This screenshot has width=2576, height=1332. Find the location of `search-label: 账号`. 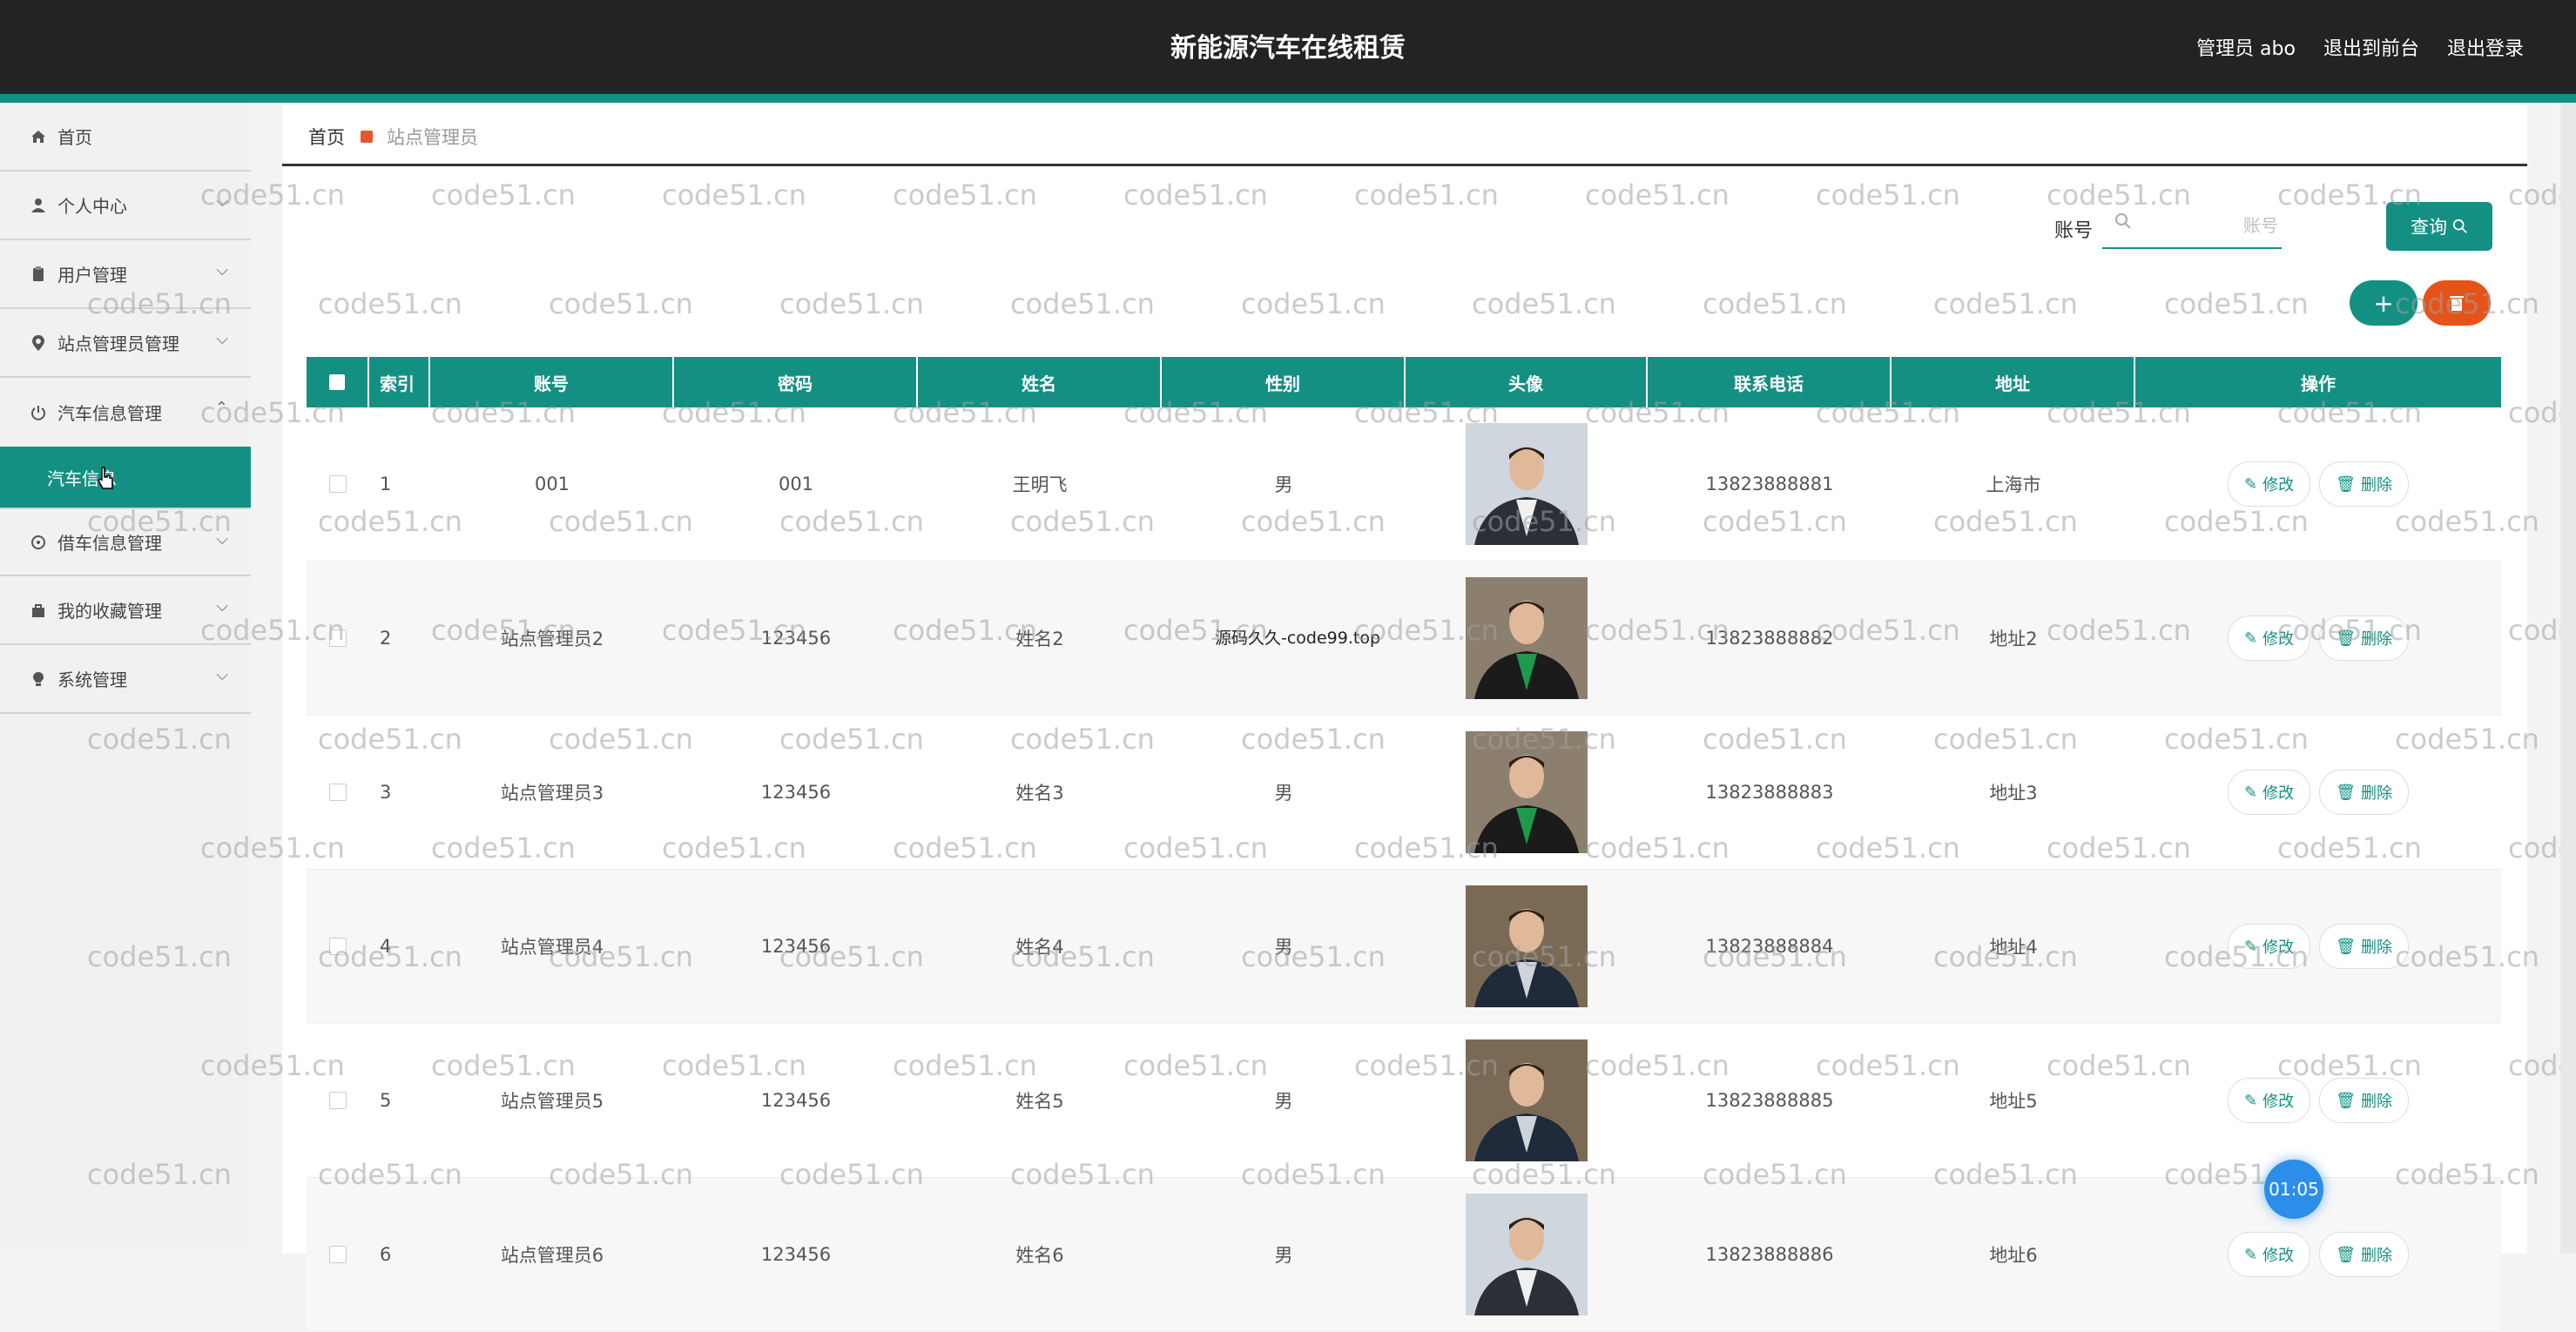

search-label: 账号 is located at coordinates (2074, 231).